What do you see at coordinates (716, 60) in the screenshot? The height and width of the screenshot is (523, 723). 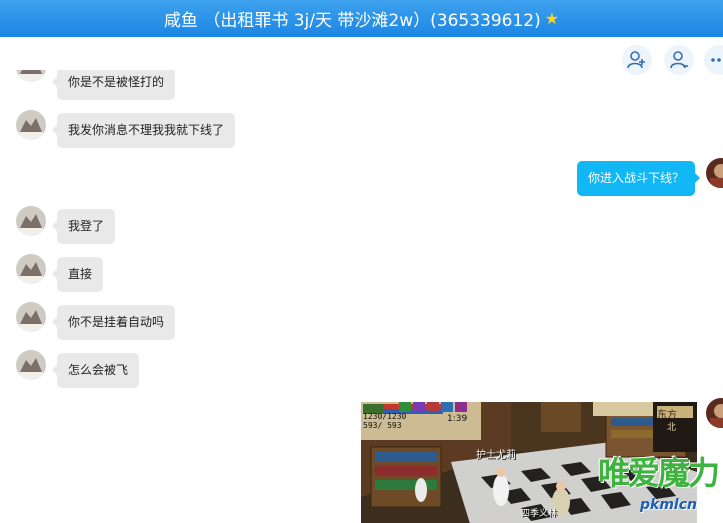 I see `more-icon` at bounding box center [716, 60].